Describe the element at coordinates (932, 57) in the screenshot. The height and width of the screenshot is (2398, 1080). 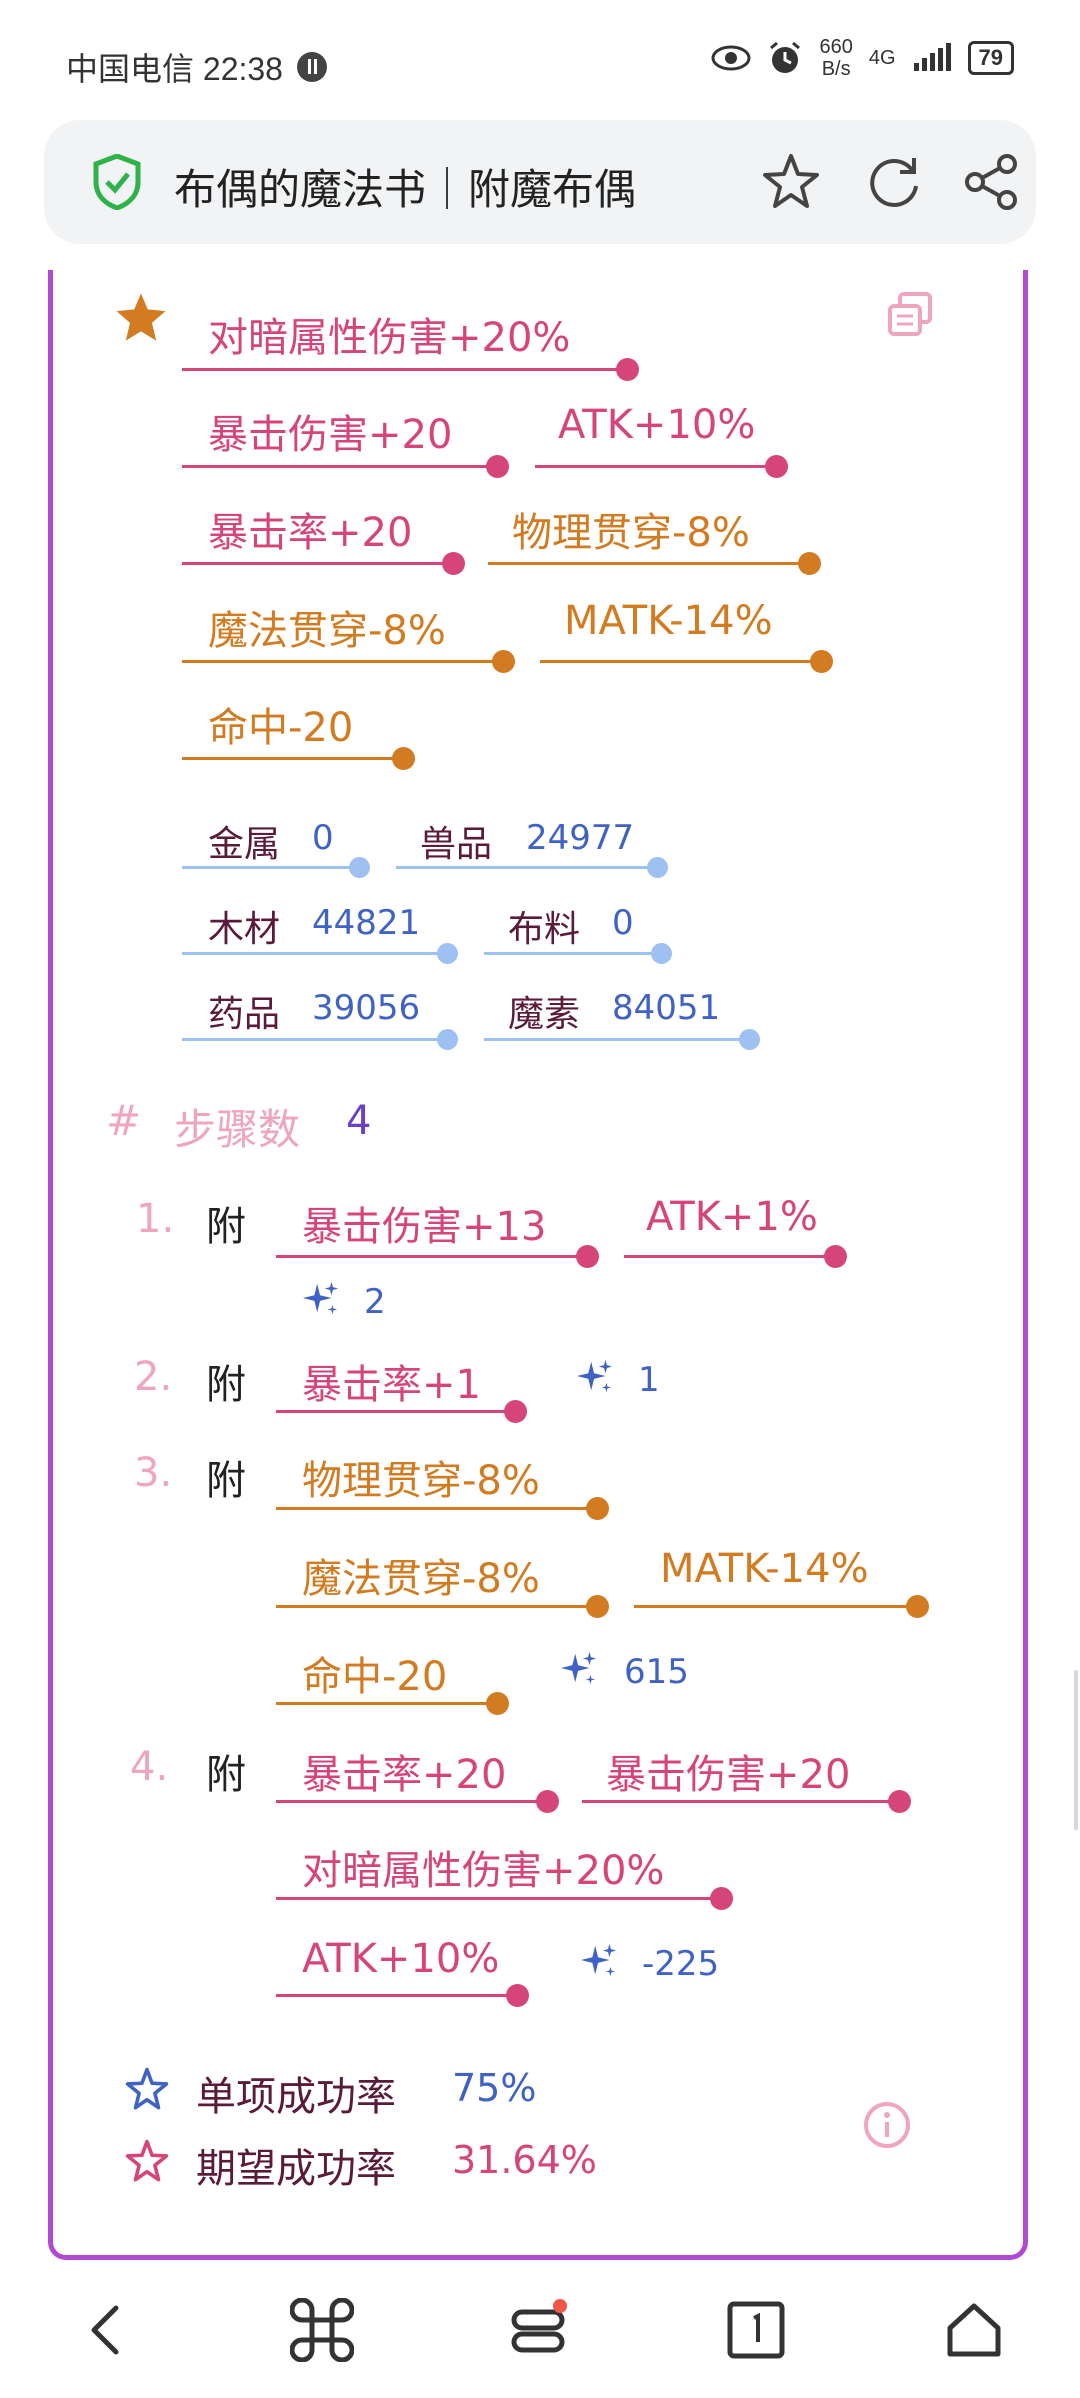
I see `signal-bars-icon` at that location.